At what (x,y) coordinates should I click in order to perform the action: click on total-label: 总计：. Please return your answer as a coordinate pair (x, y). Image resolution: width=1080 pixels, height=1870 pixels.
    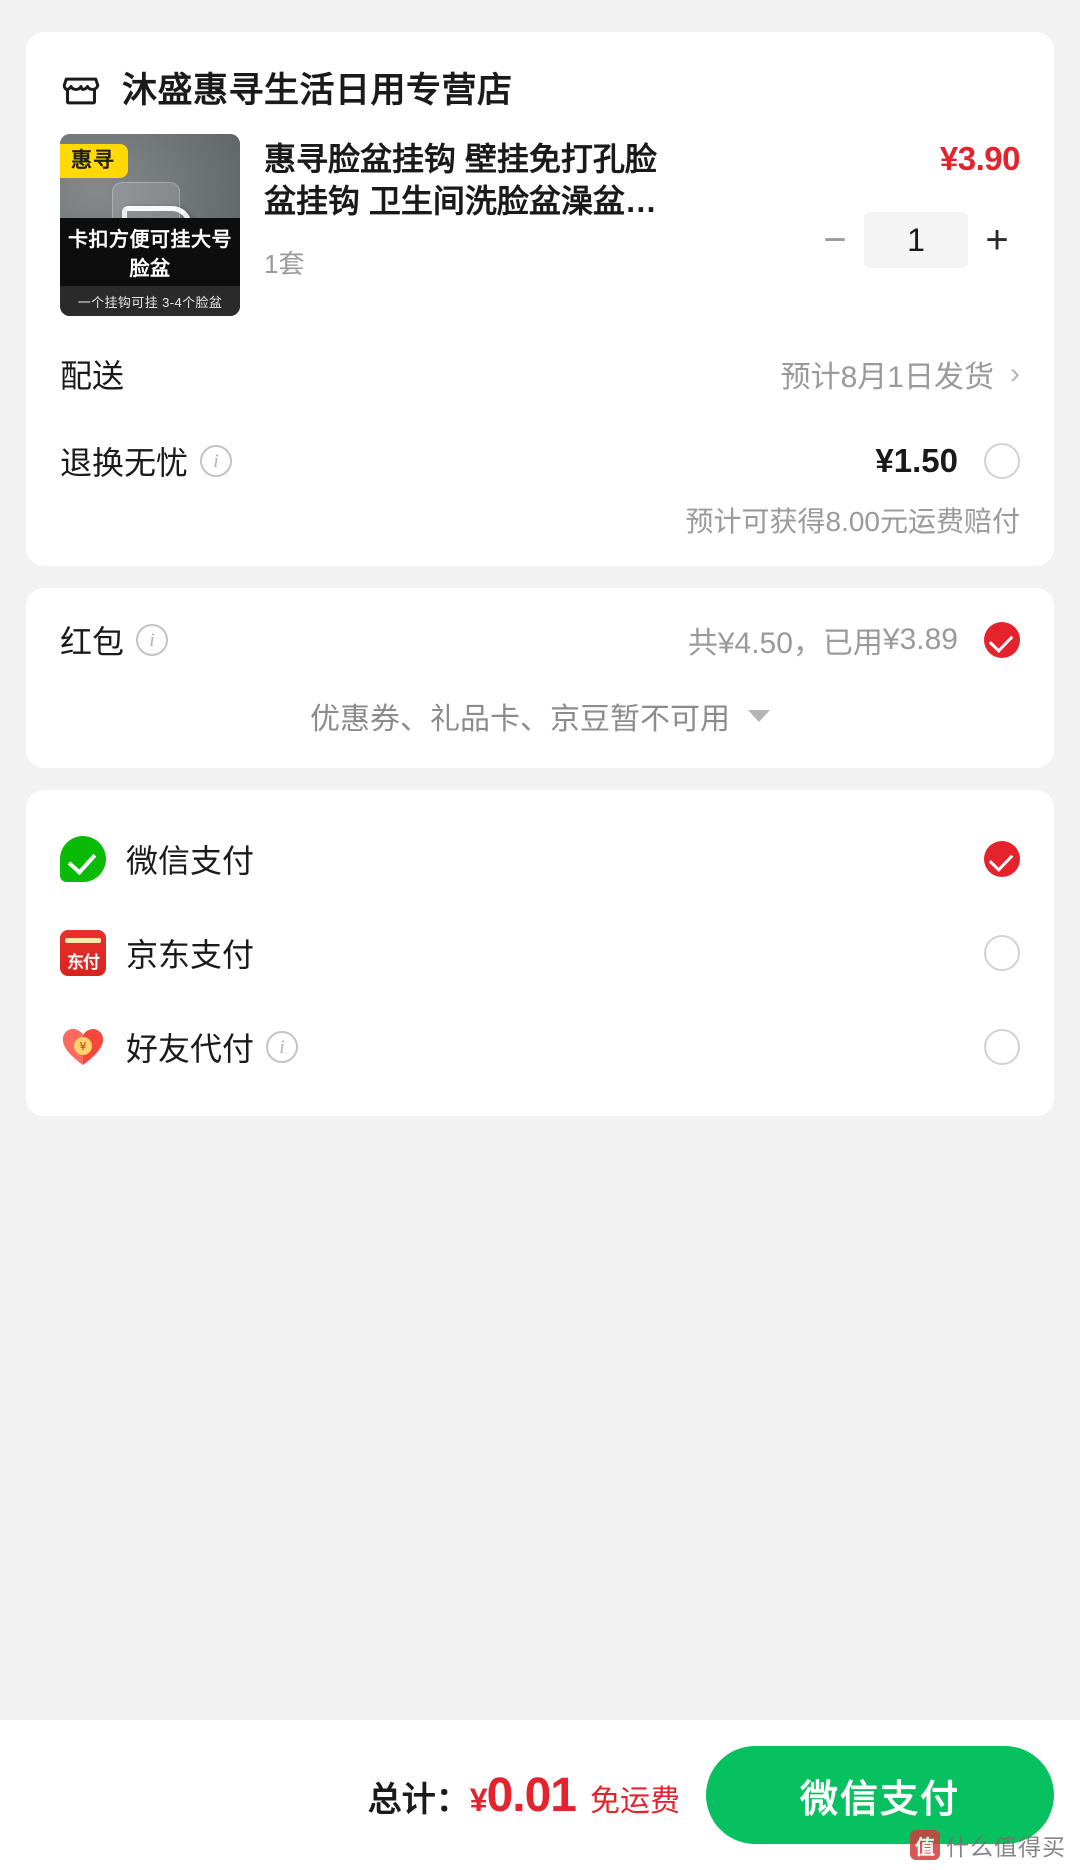
    Looking at the image, I should click on (418, 1799).